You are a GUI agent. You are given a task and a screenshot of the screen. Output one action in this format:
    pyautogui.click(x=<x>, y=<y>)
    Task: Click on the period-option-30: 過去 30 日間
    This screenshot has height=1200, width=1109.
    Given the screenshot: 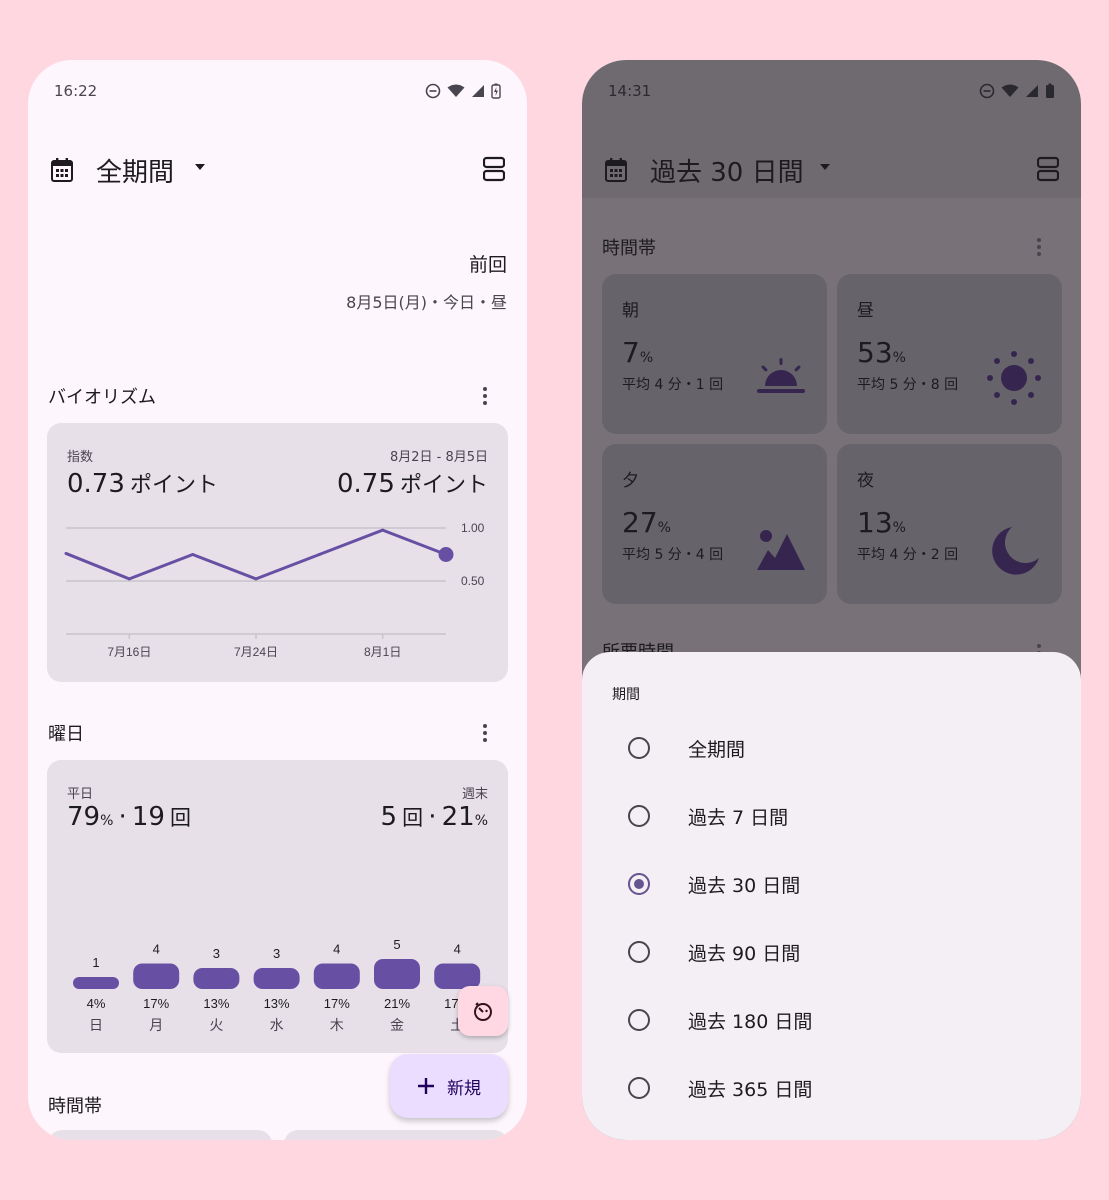 What is the action you would take?
    pyautogui.click(x=831, y=884)
    